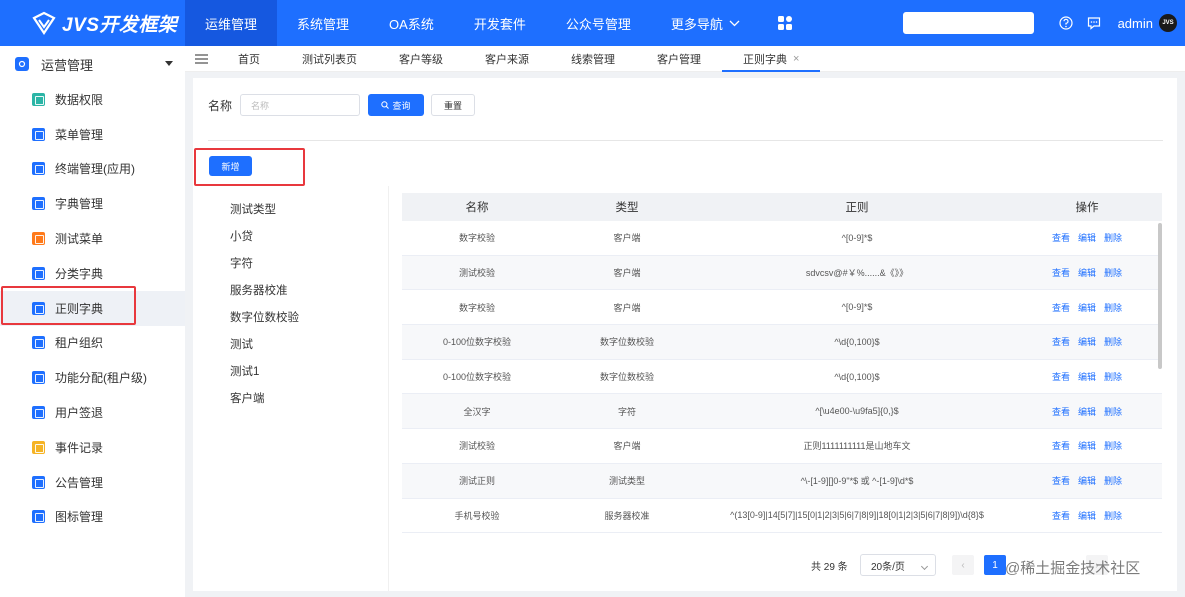 The image size is (1185, 597). Describe the element at coordinates (92, 343) in the screenshot. I see `sidebar-item: 租户组织` at that location.